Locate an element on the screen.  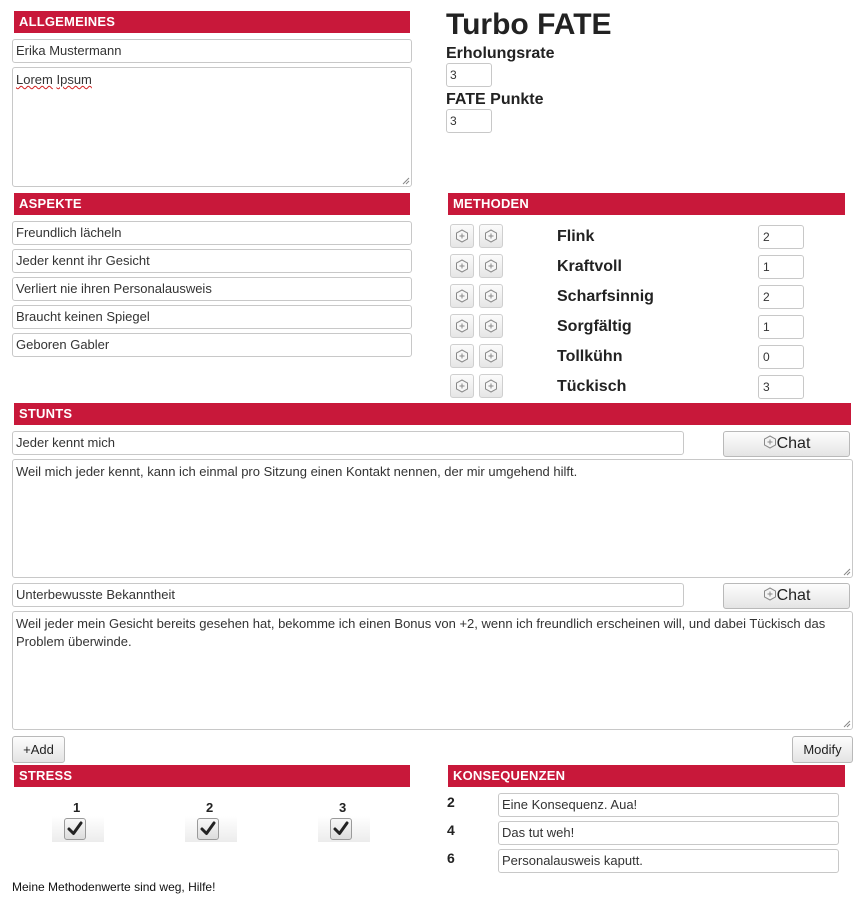
refresh-label: Erholungsrate is located at coordinates (500, 53).